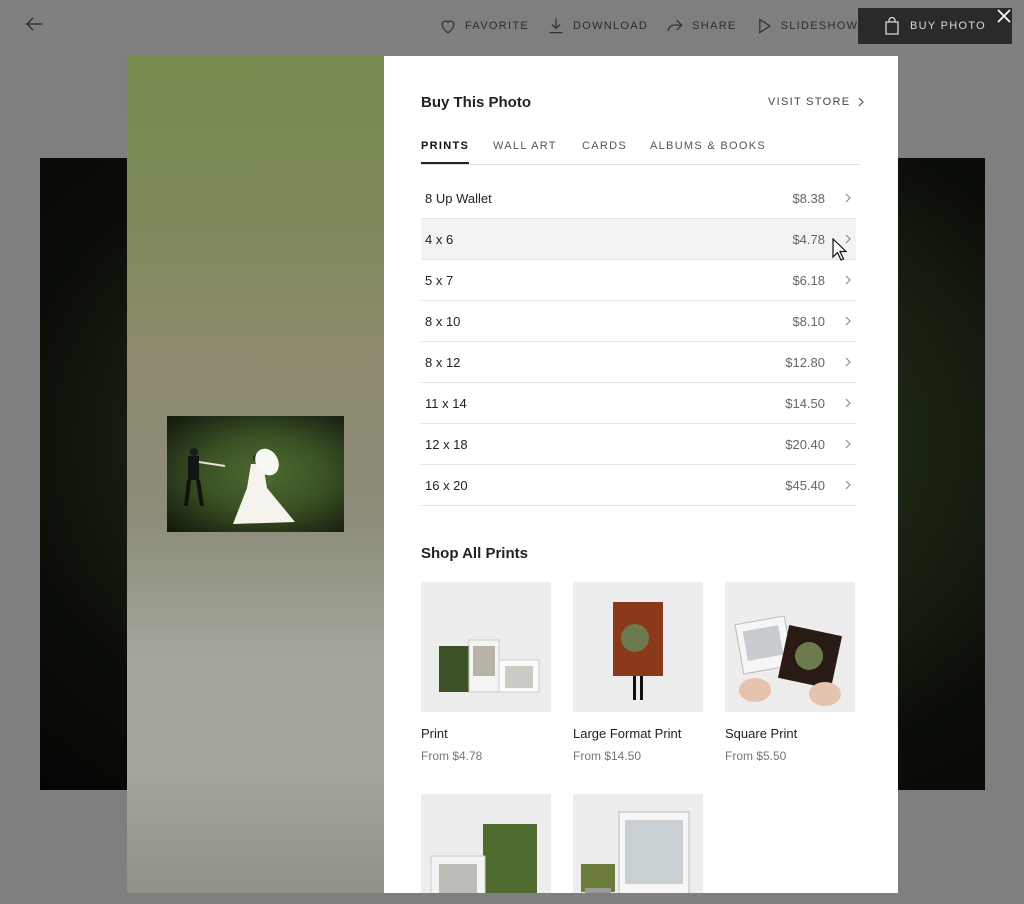  Describe the element at coordinates (445, 152) in the screenshot. I see `tab-prints: PRINTS` at that location.